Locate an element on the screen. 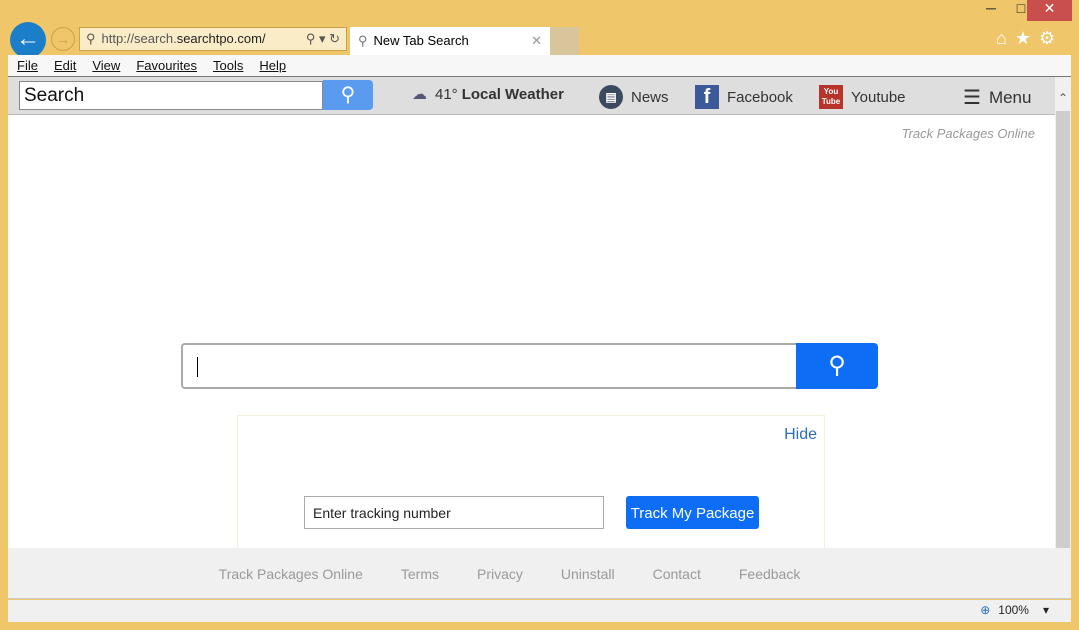 This screenshot has height=630, width=1079. news-label: News is located at coordinates (650, 97).